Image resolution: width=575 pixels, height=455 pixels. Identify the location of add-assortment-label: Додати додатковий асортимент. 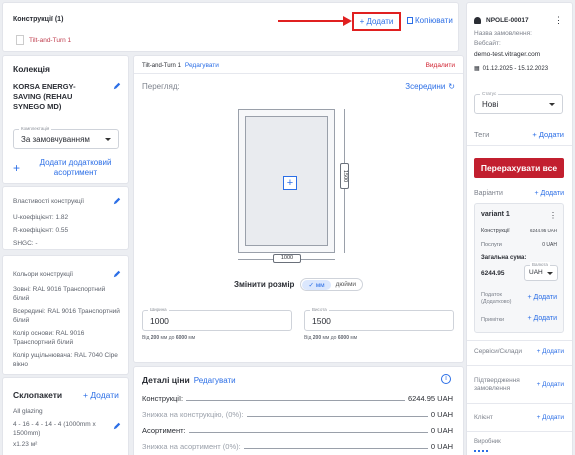
(75, 167).